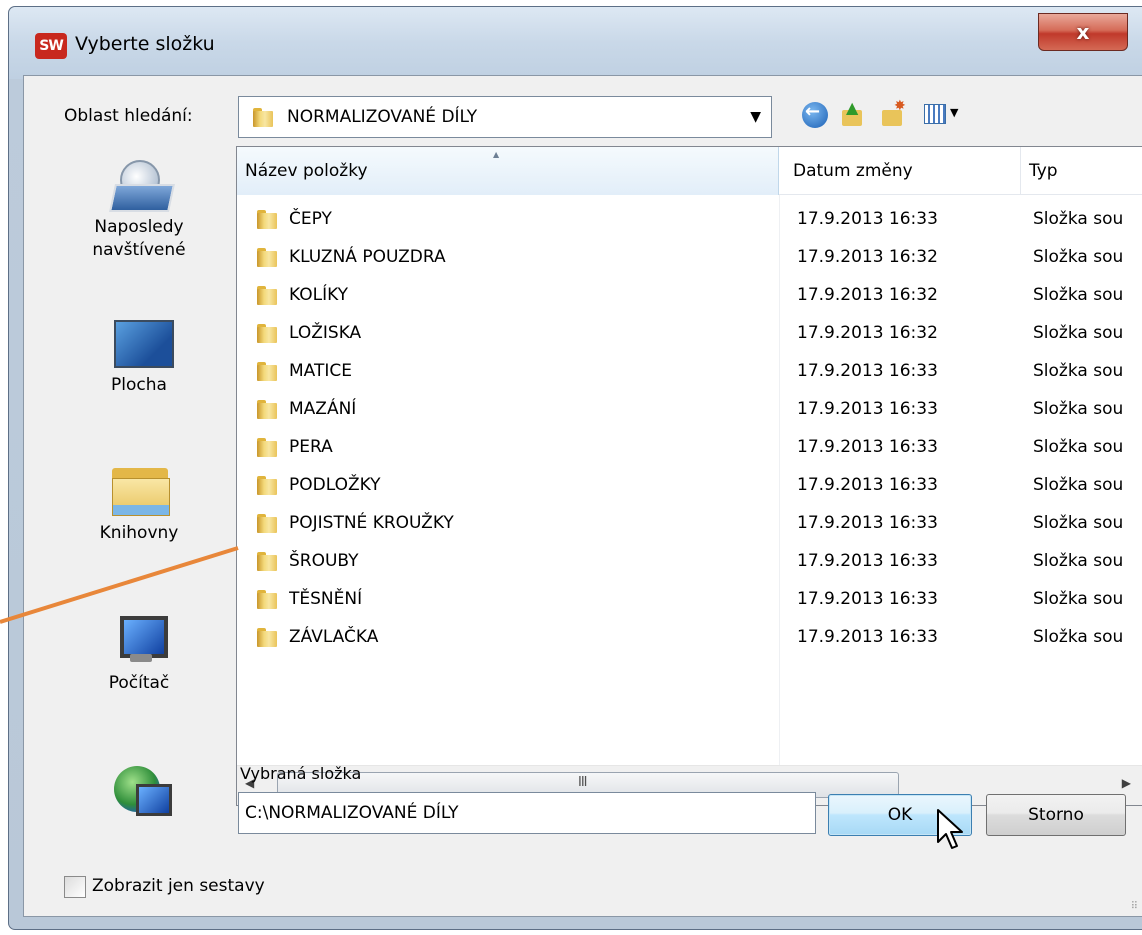  I want to click on desktop-icon, so click(141, 342).